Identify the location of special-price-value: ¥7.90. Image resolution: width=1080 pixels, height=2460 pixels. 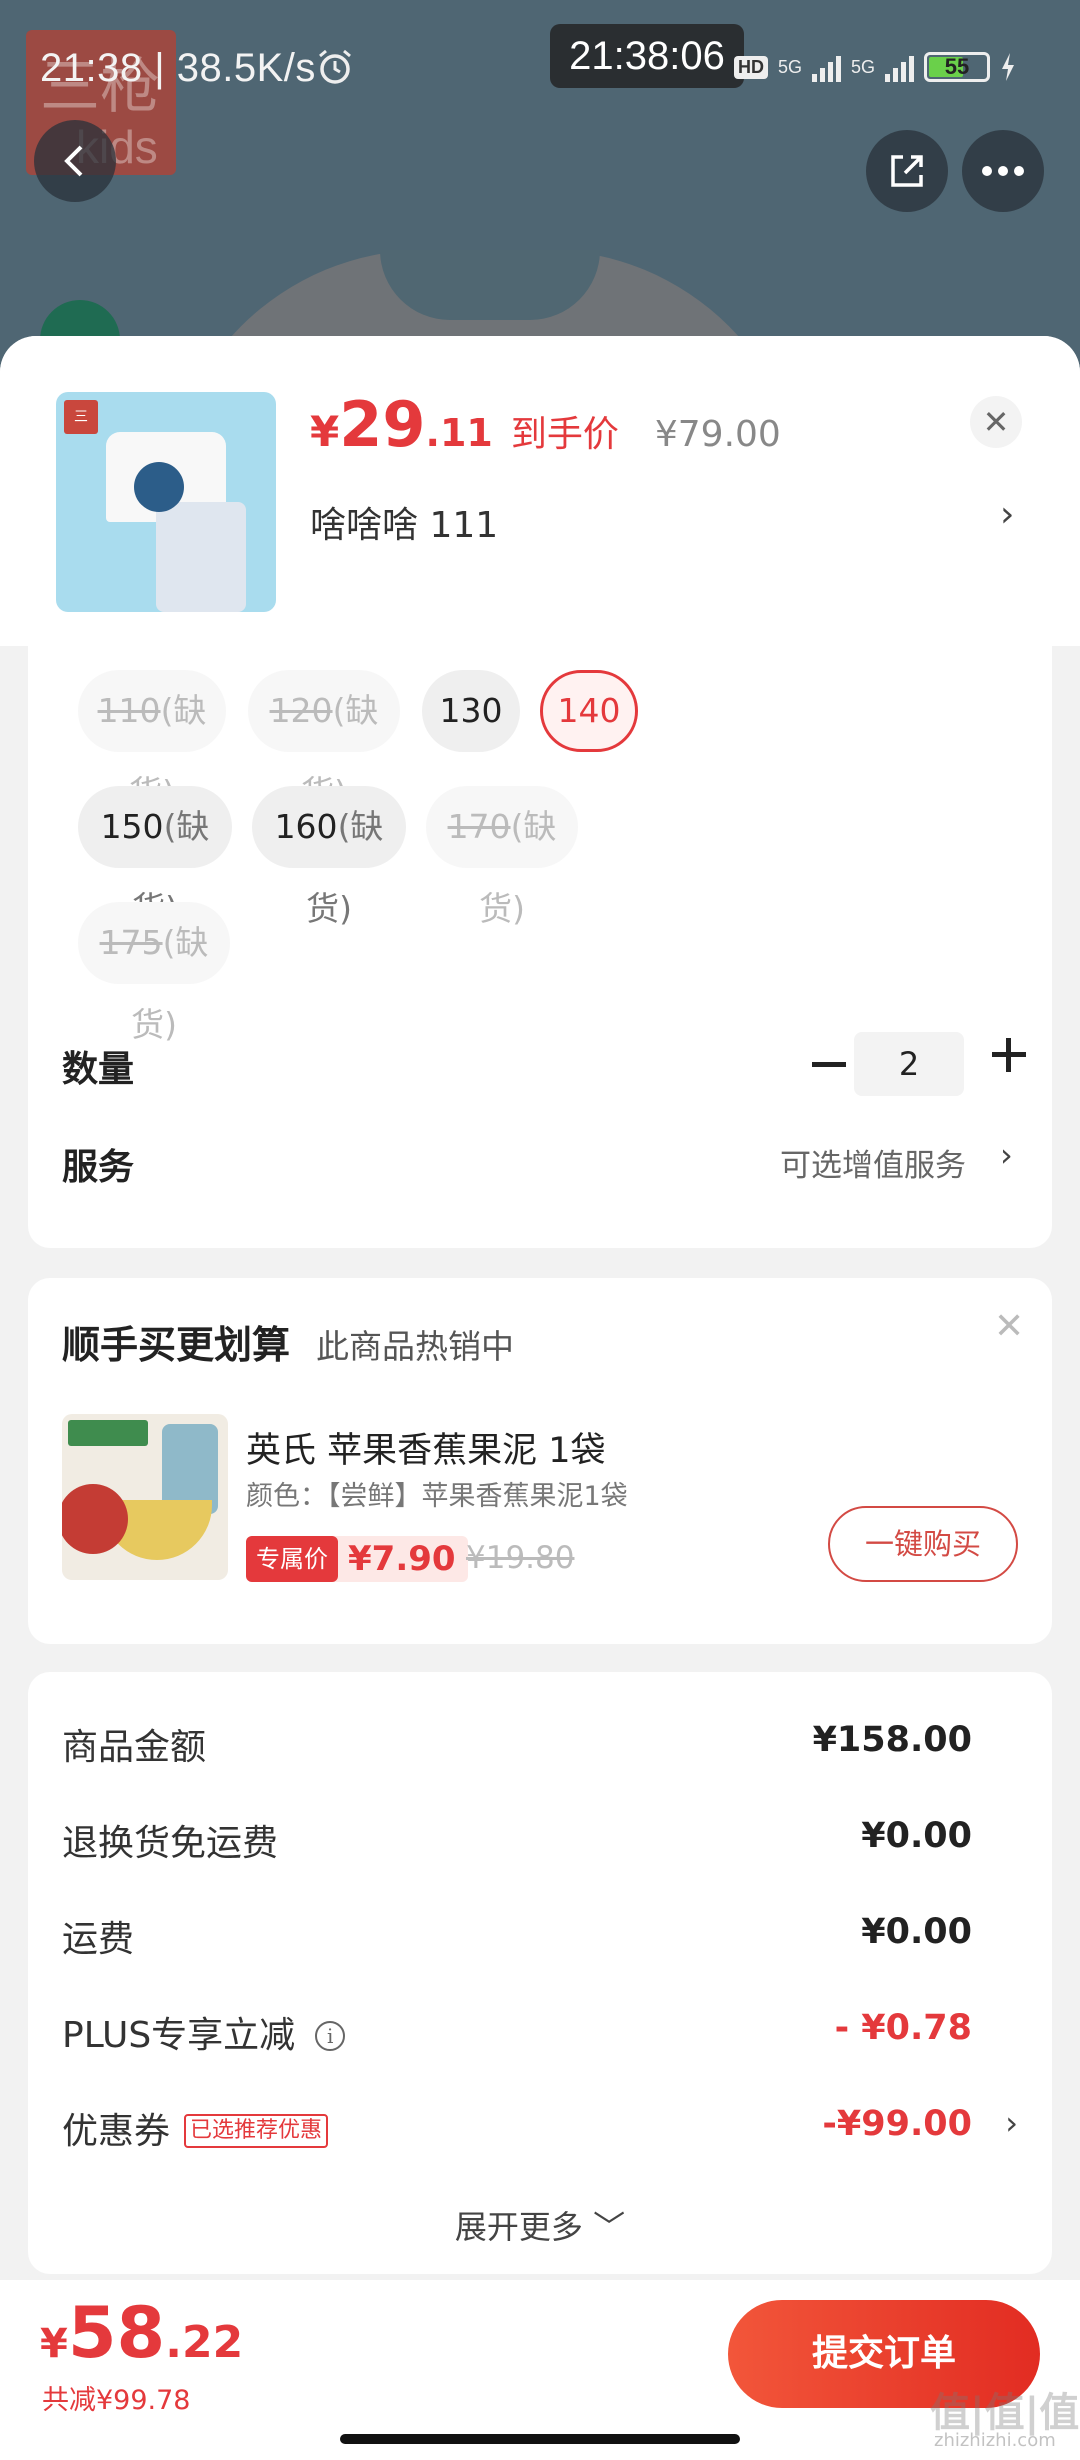
(402, 1559).